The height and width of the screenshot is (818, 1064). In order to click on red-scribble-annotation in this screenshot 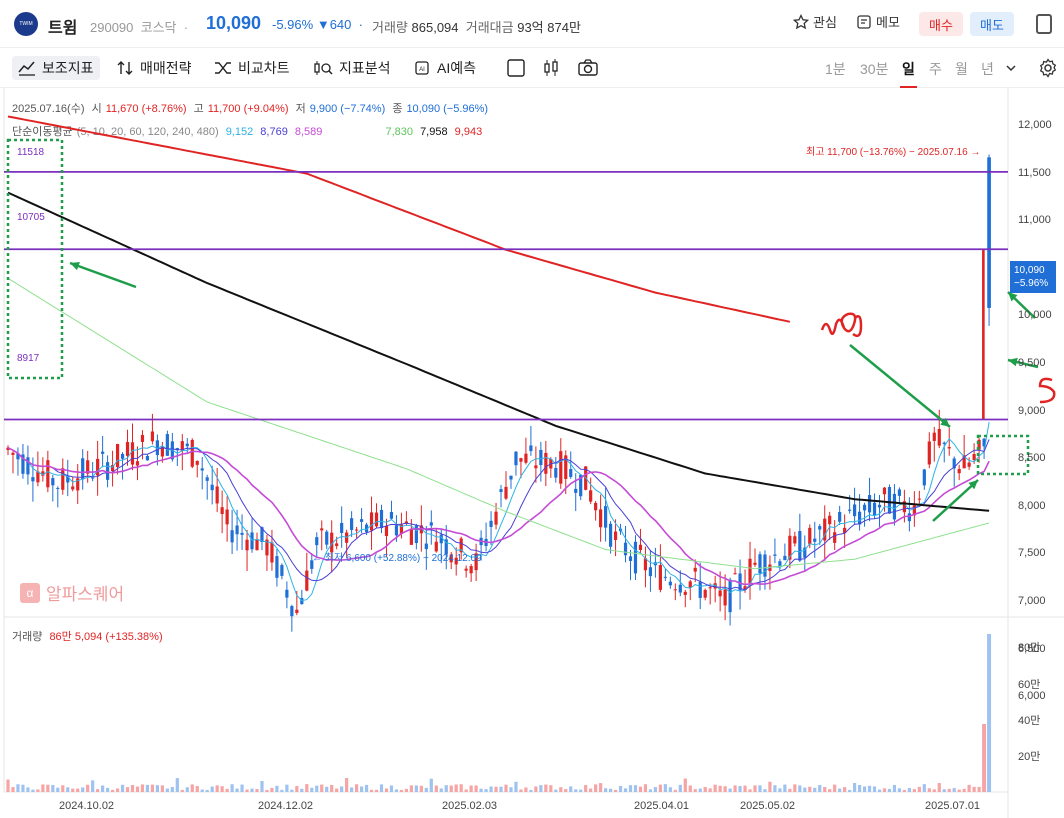, I will do `click(1047, 390)`.